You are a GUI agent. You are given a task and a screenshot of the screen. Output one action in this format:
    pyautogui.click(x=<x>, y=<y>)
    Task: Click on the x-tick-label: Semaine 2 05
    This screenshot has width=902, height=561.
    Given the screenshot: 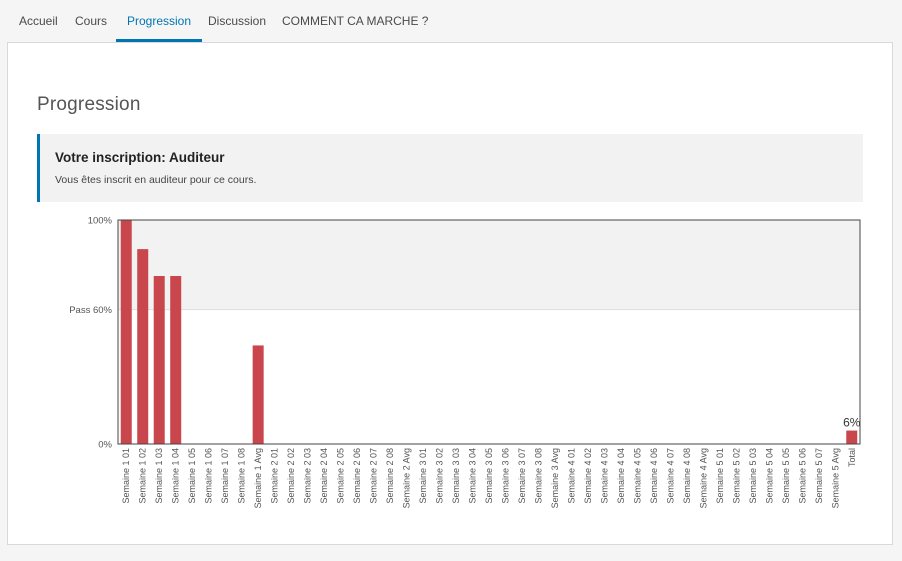 What is the action you would take?
    pyautogui.click(x=341, y=476)
    